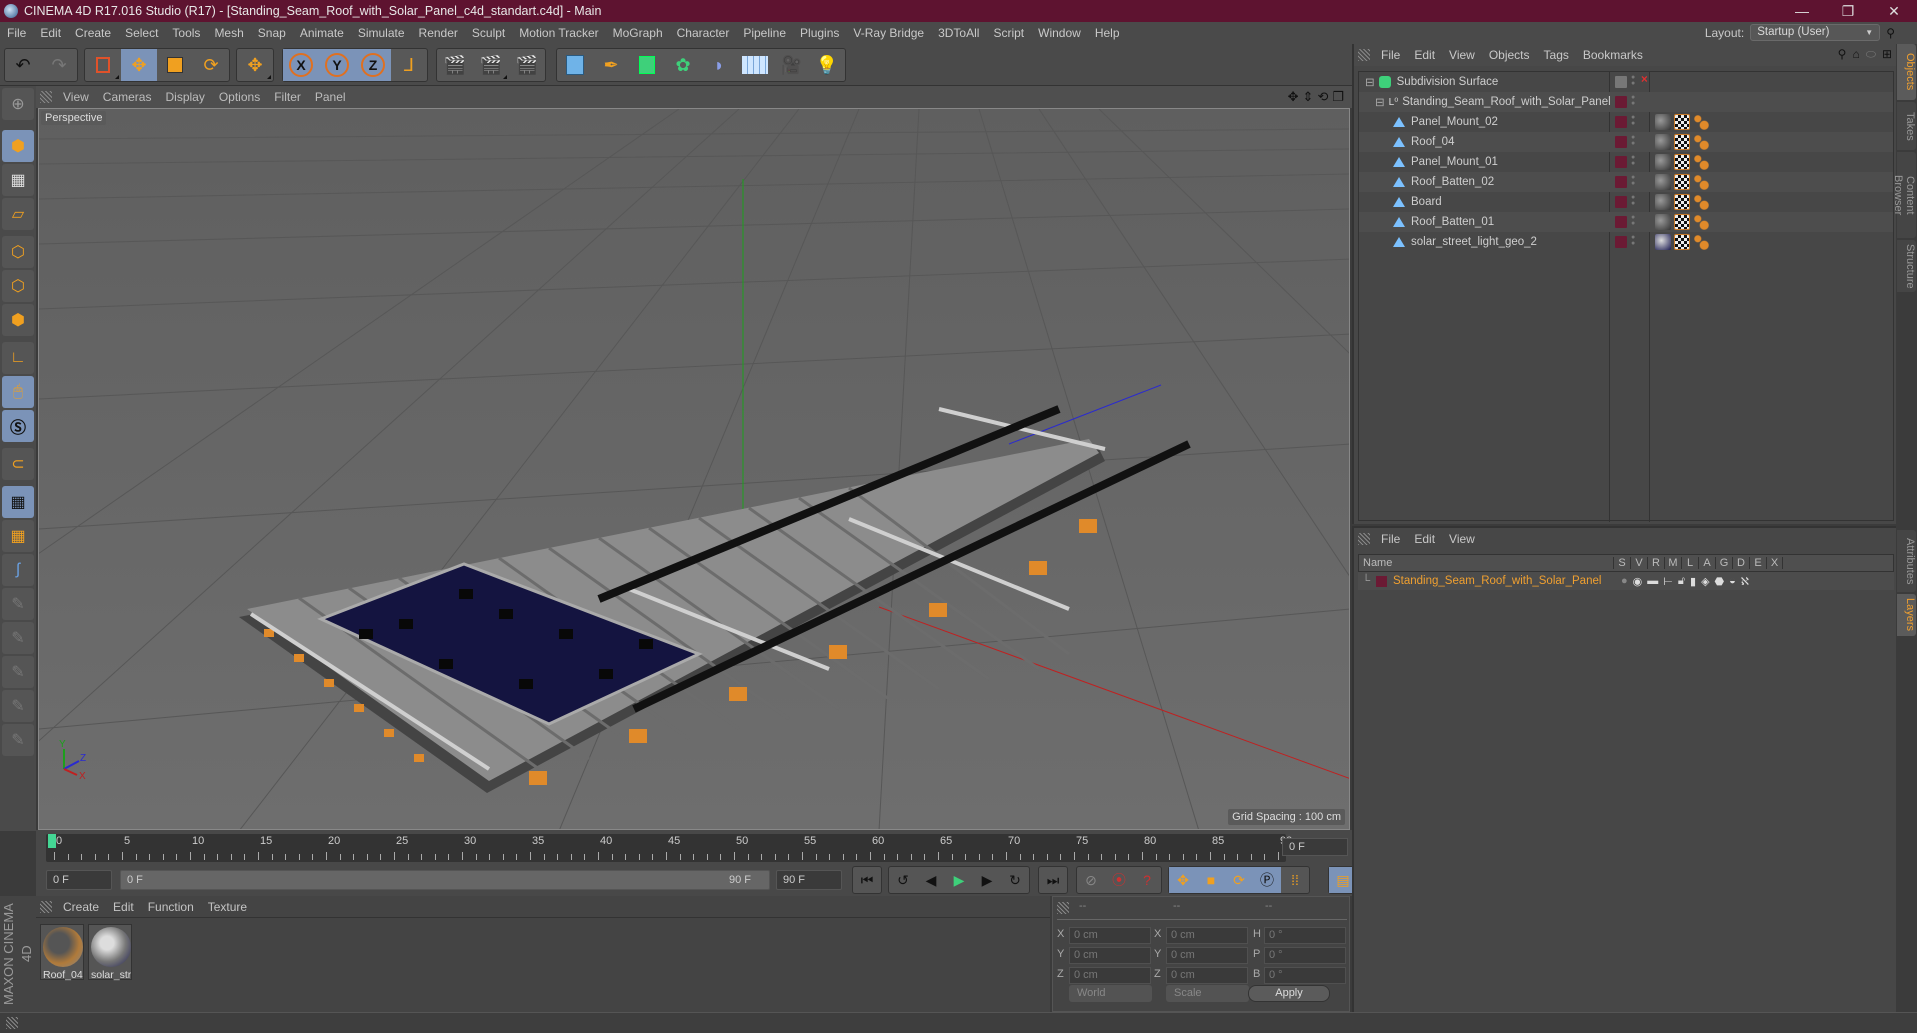  Describe the element at coordinates (1267, 880) in the screenshot. I see `key-parameter-icon: Ⓟ` at that location.